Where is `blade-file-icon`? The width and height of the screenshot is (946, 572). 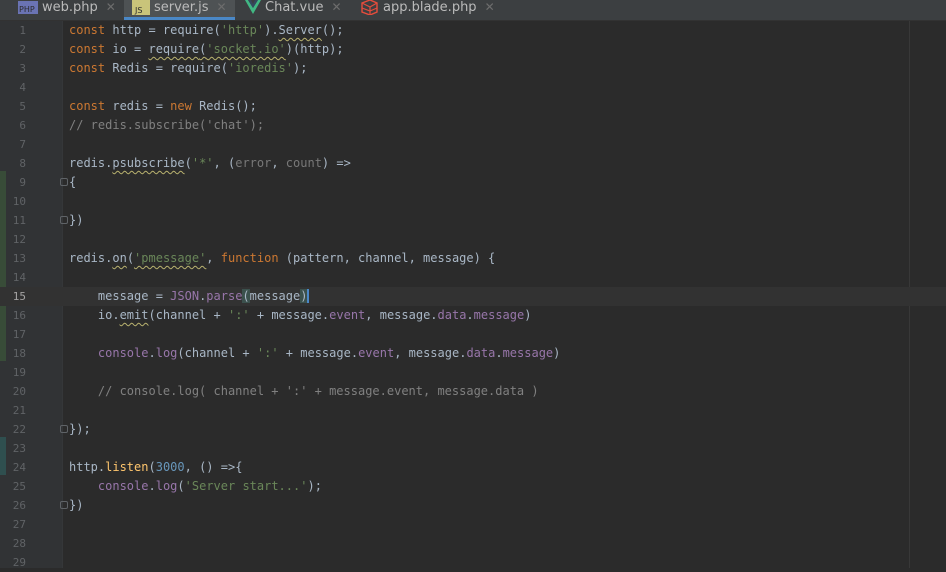
blade-file-icon is located at coordinates (369, 9).